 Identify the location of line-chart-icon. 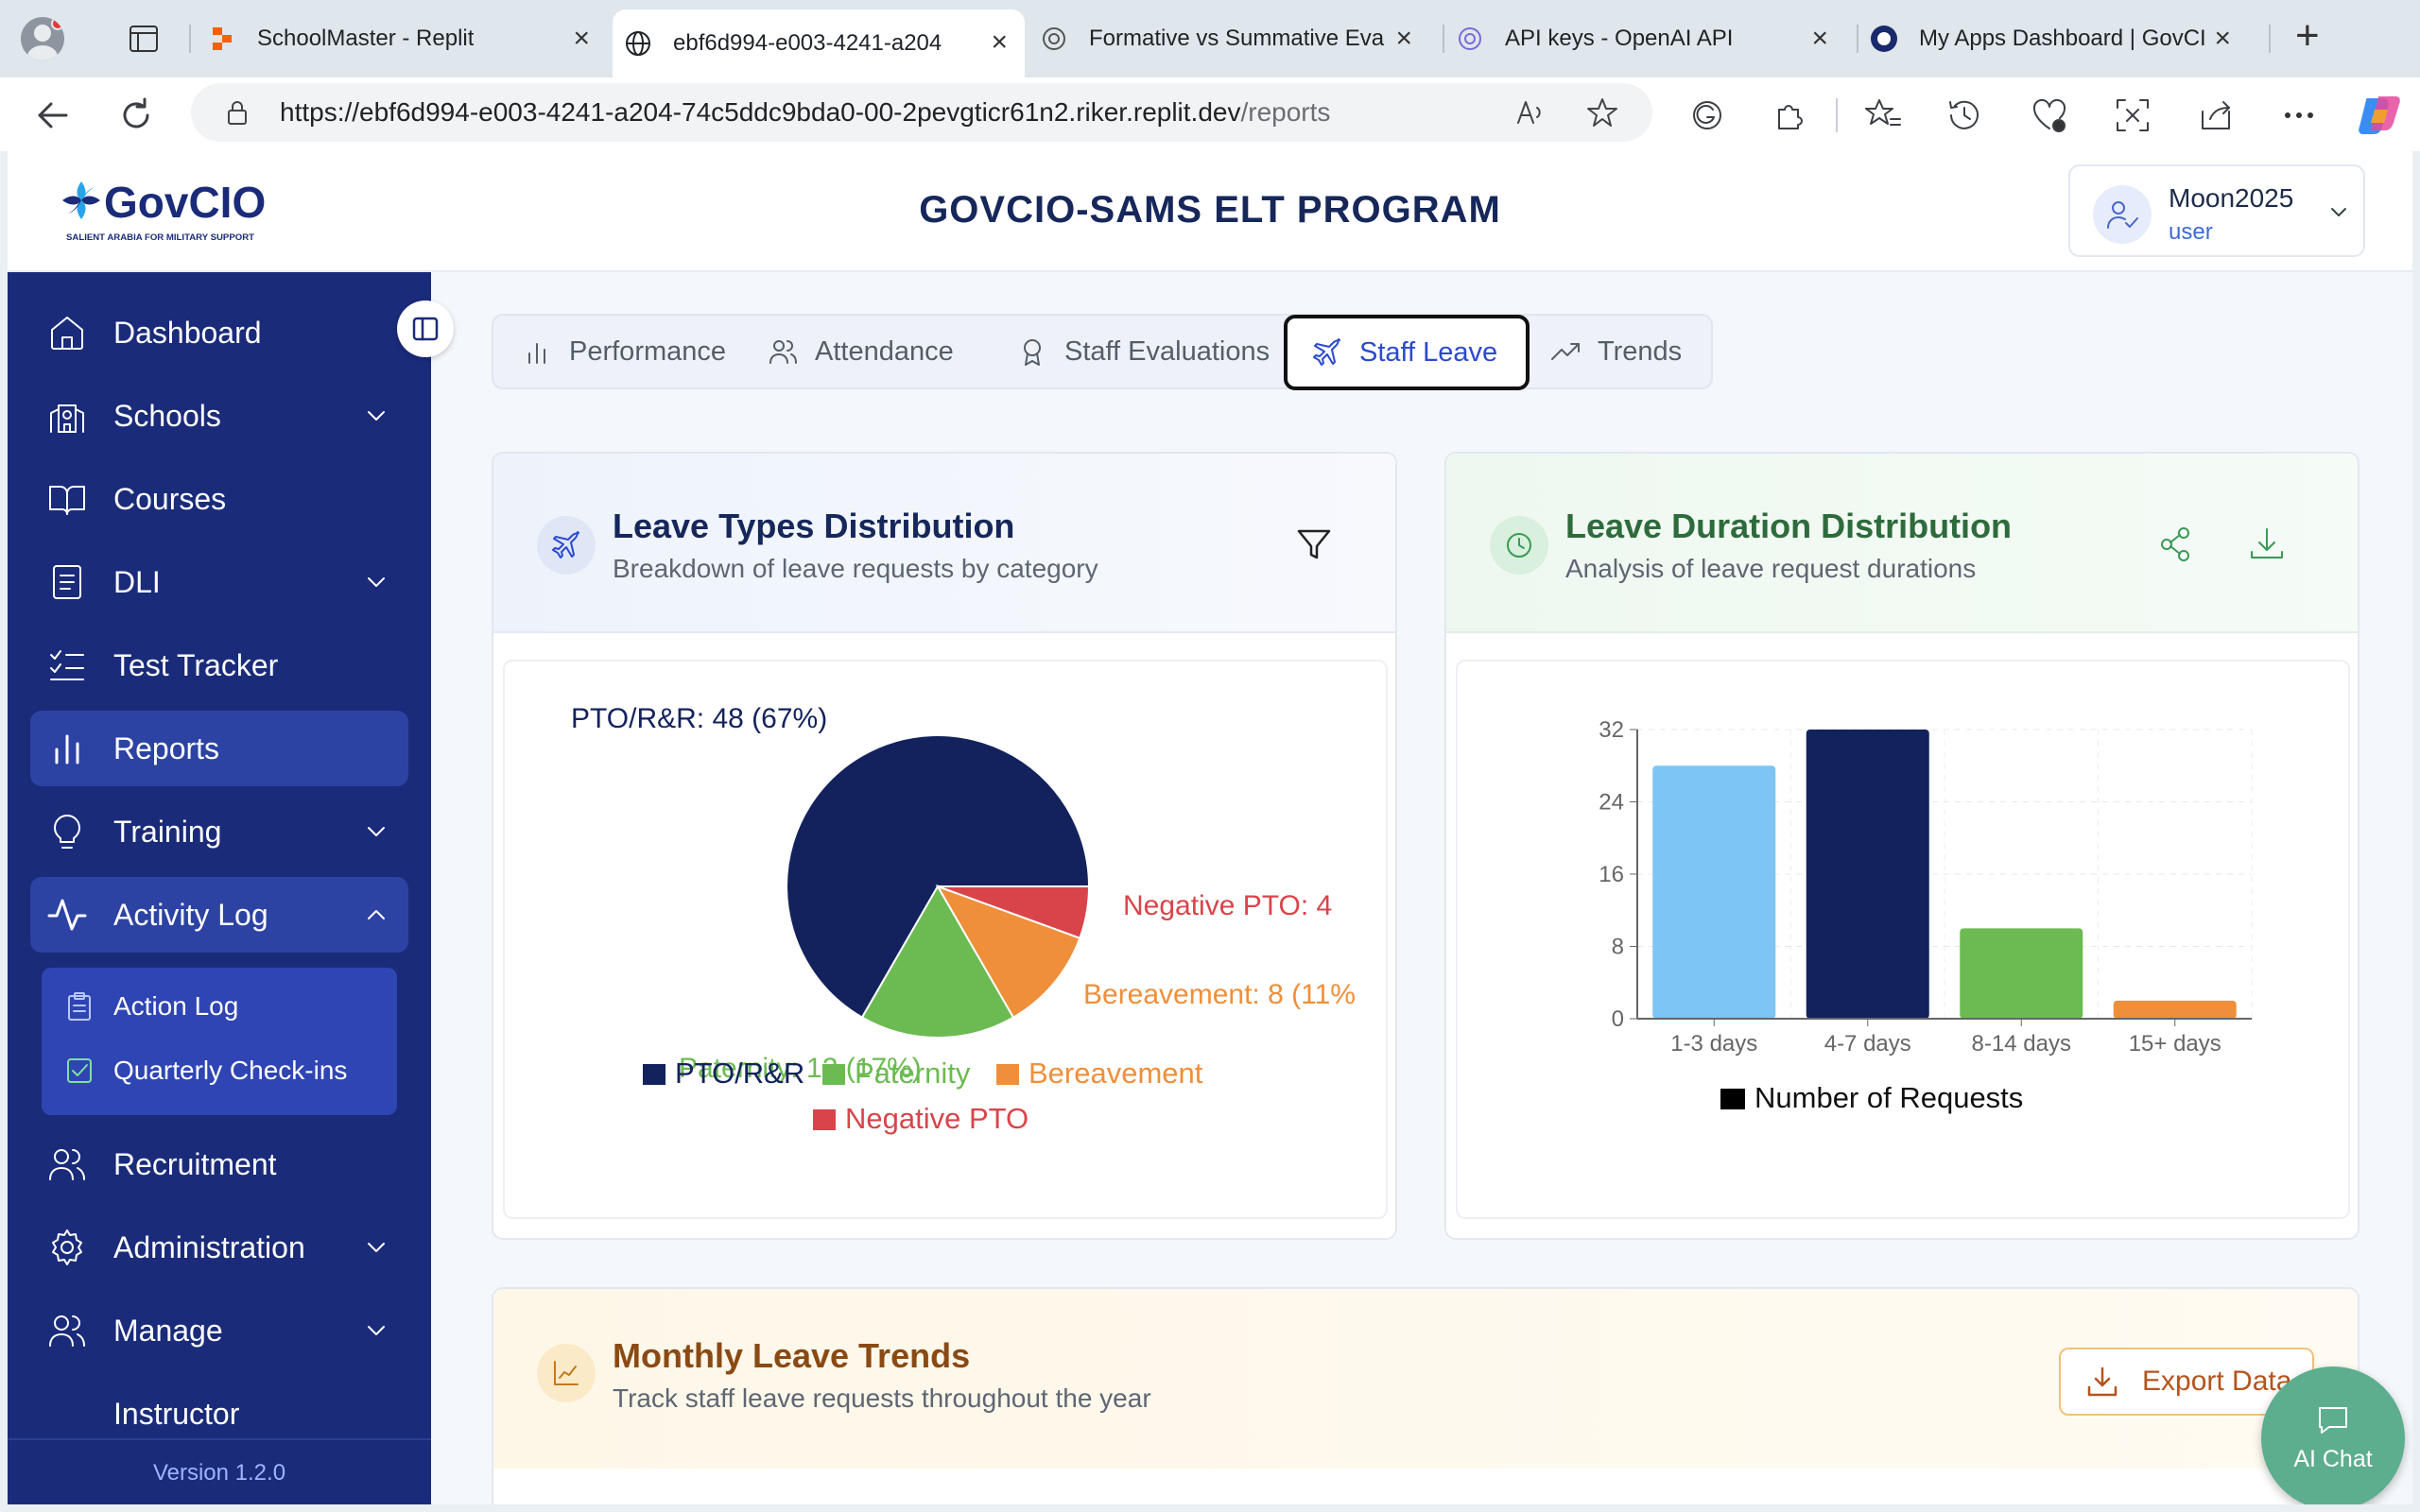
(566, 1373).